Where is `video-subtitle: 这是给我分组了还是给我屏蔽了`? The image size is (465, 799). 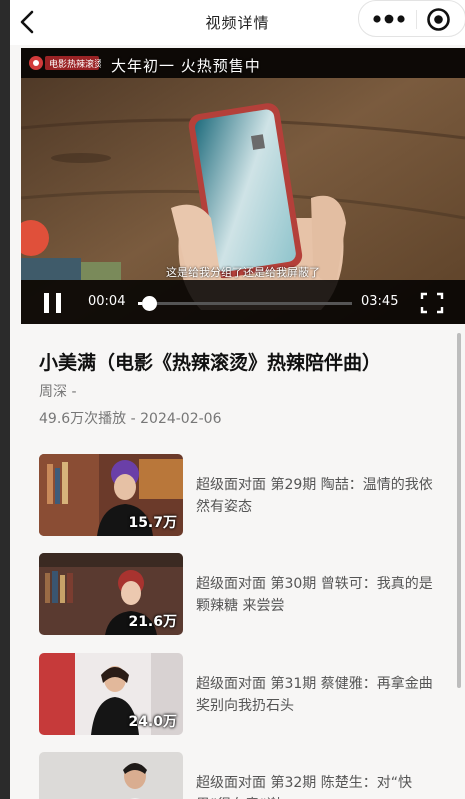 video-subtitle: 这是给我分组了还是给我屏蔽了 is located at coordinates (243, 272).